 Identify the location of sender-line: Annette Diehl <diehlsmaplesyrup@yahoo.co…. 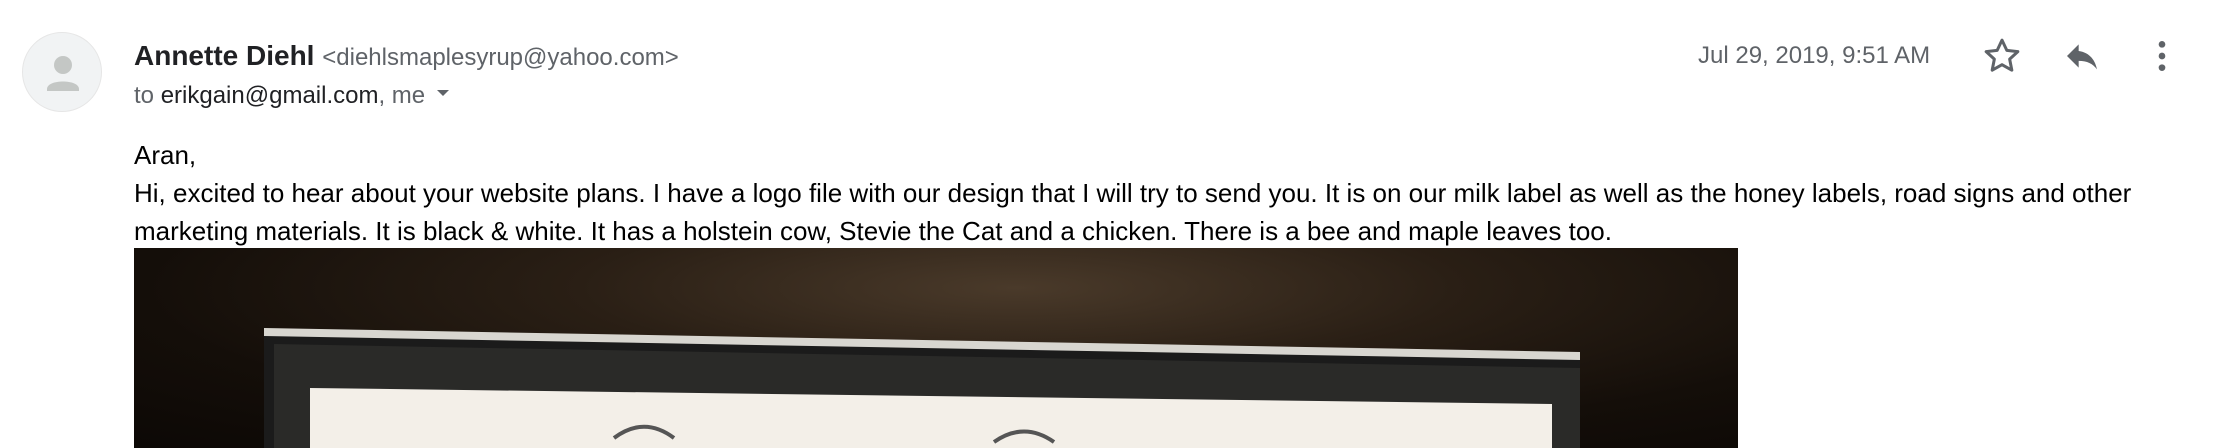
(406, 57).